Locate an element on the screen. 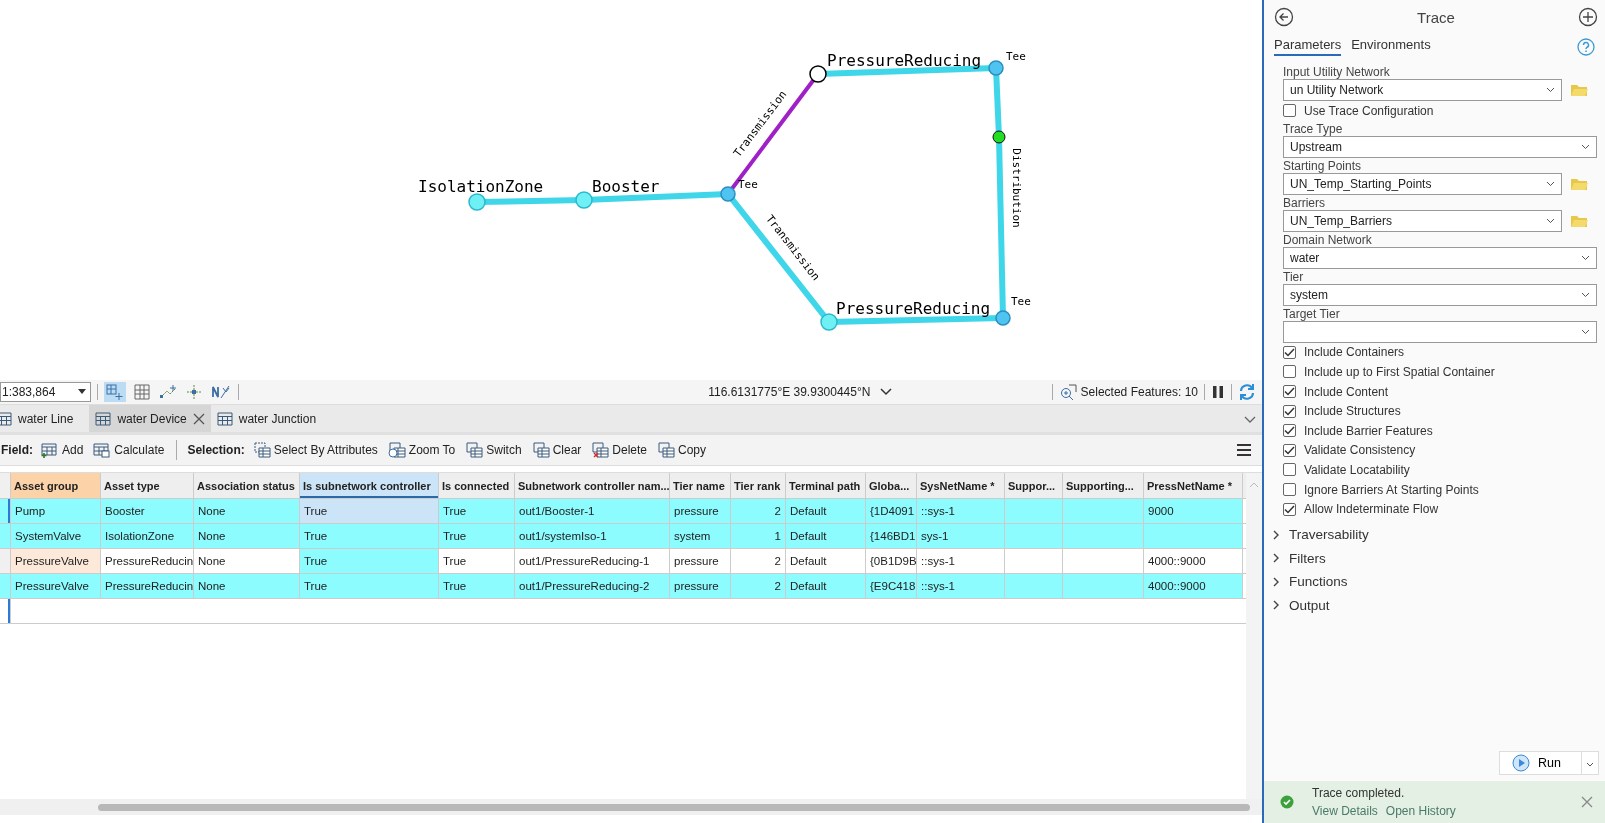  table-cell: pressure is located at coordinates (700, 586).